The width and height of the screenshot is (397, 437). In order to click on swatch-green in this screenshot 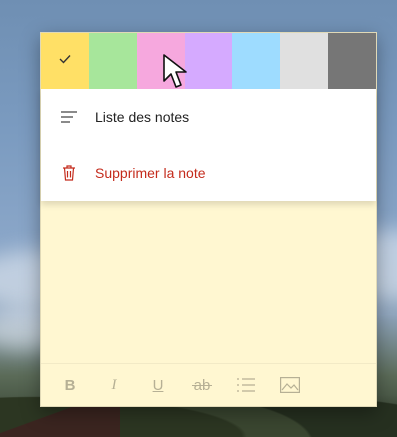, I will do `click(112, 61)`.